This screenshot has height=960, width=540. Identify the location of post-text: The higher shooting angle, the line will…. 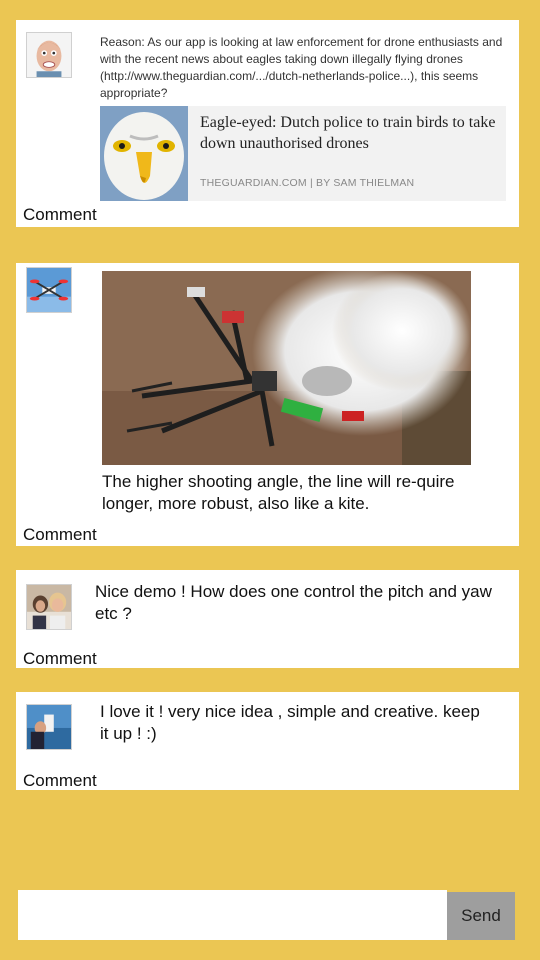
(278, 492).